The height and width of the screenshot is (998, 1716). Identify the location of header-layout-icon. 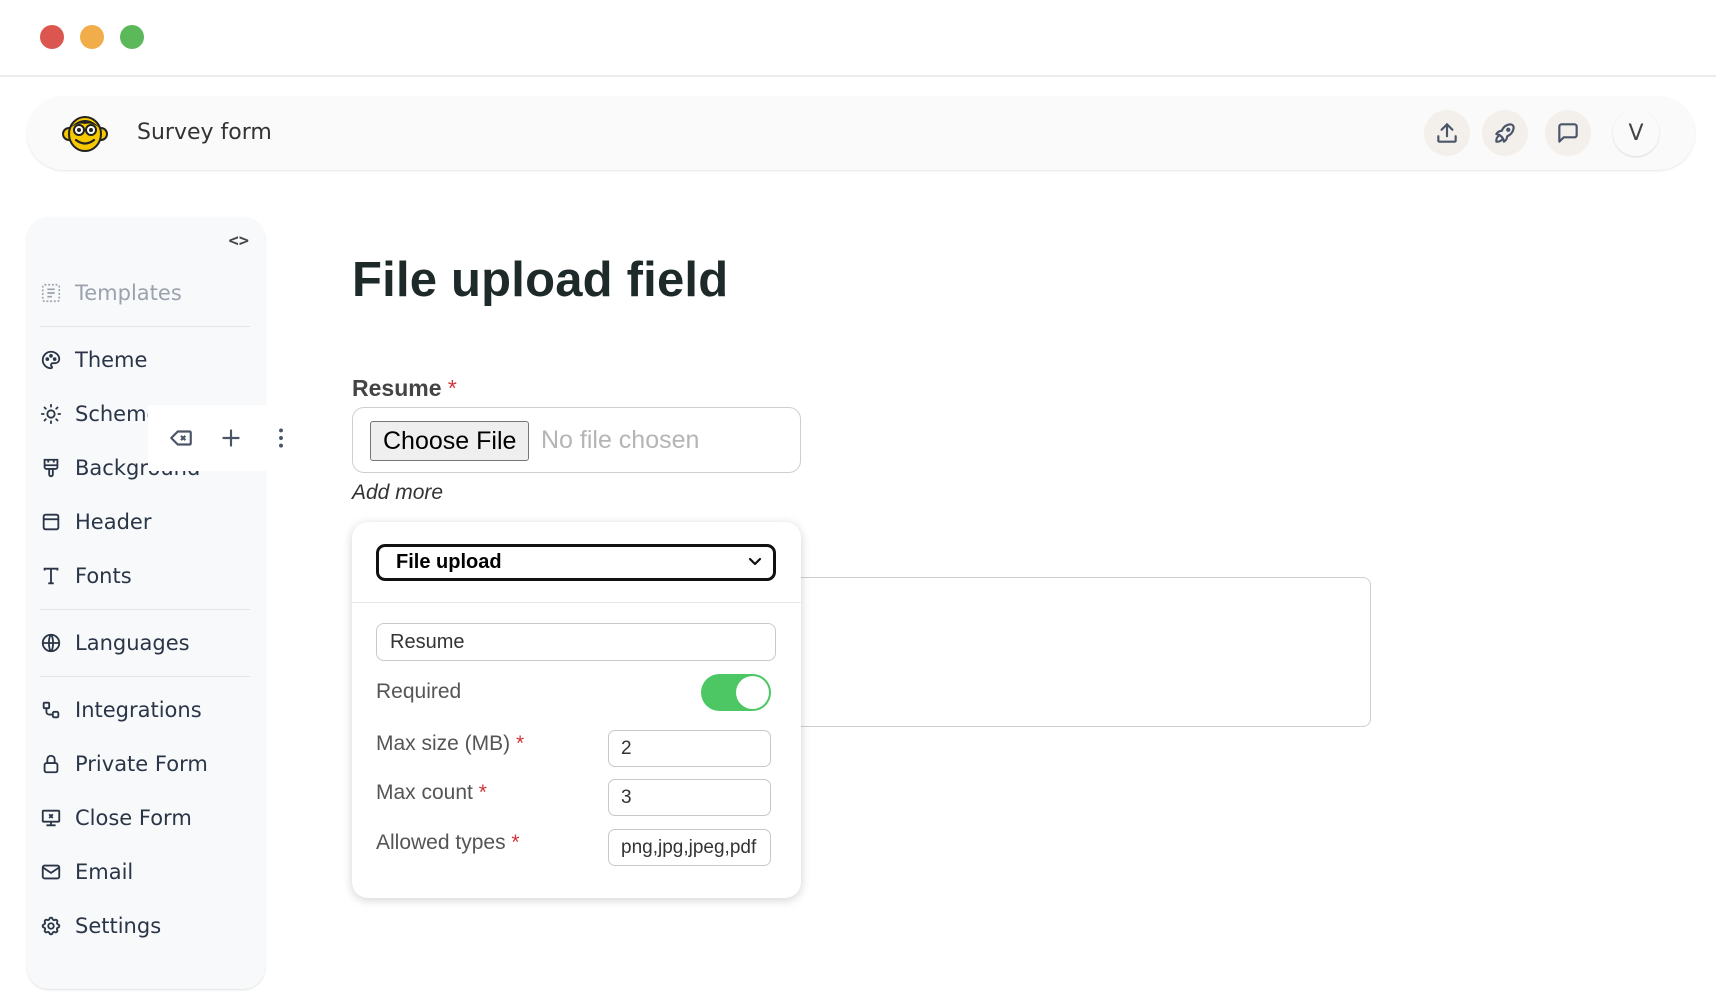
(51, 522).